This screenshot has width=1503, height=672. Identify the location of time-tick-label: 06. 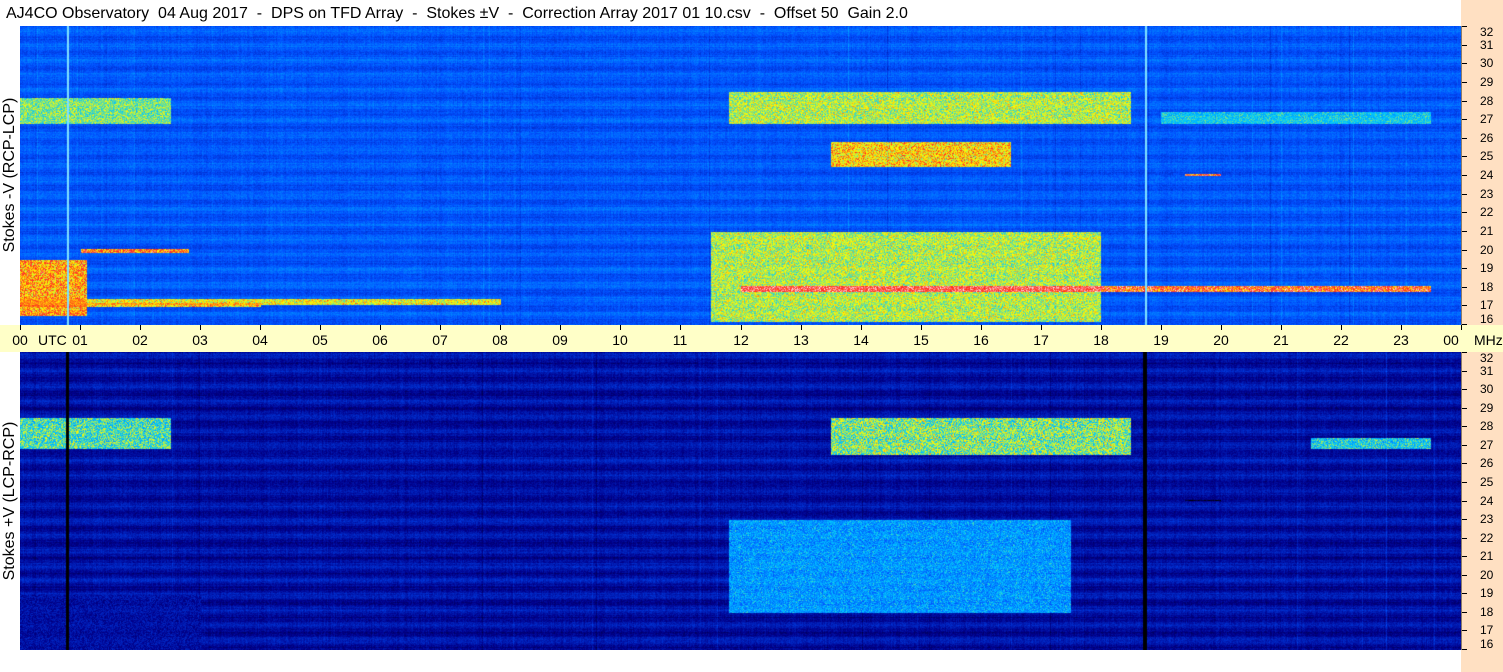
(380, 340).